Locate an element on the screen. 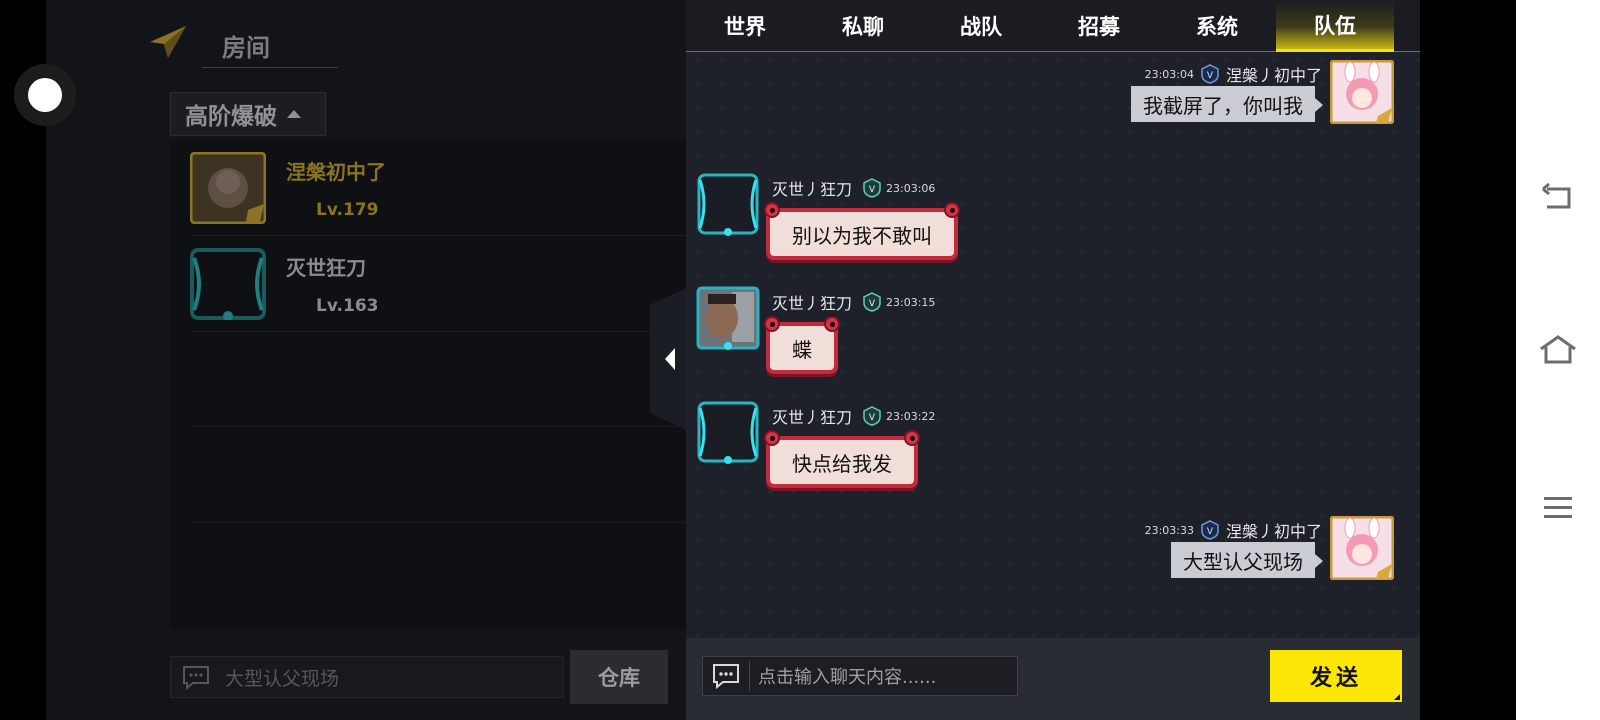 This screenshot has height=720, width=1600. mode-dropdown: 高阶爆破 is located at coordinates (248, 114).